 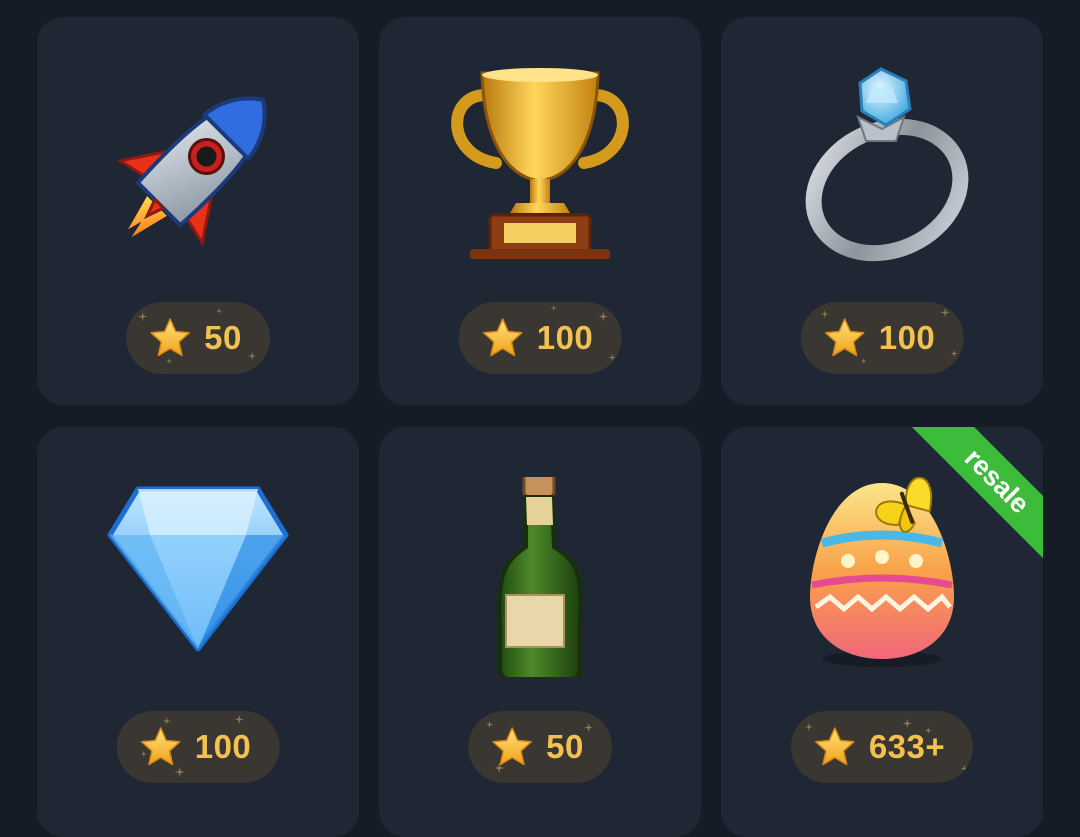 I want to click on gift-card-diamond: 100, so click(x=198, y=632).